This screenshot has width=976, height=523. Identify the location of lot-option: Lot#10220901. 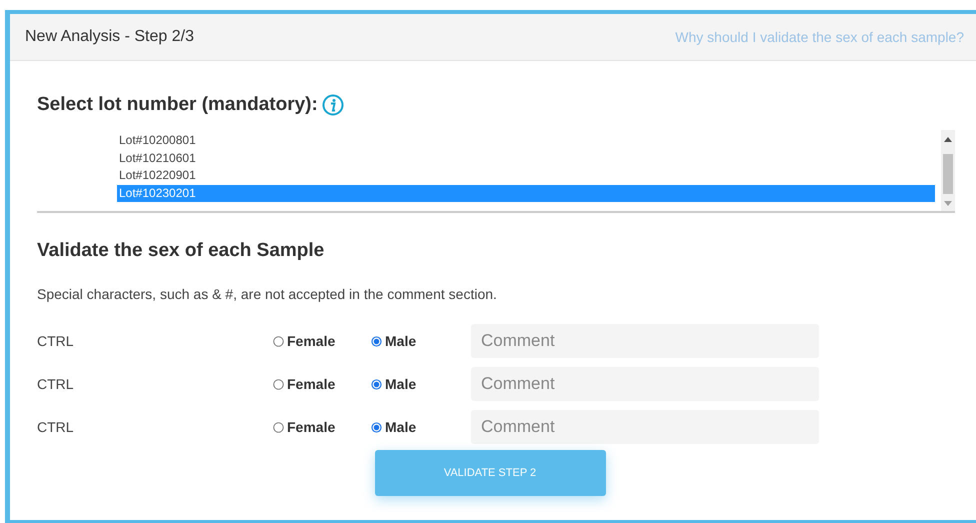
(526, 176).